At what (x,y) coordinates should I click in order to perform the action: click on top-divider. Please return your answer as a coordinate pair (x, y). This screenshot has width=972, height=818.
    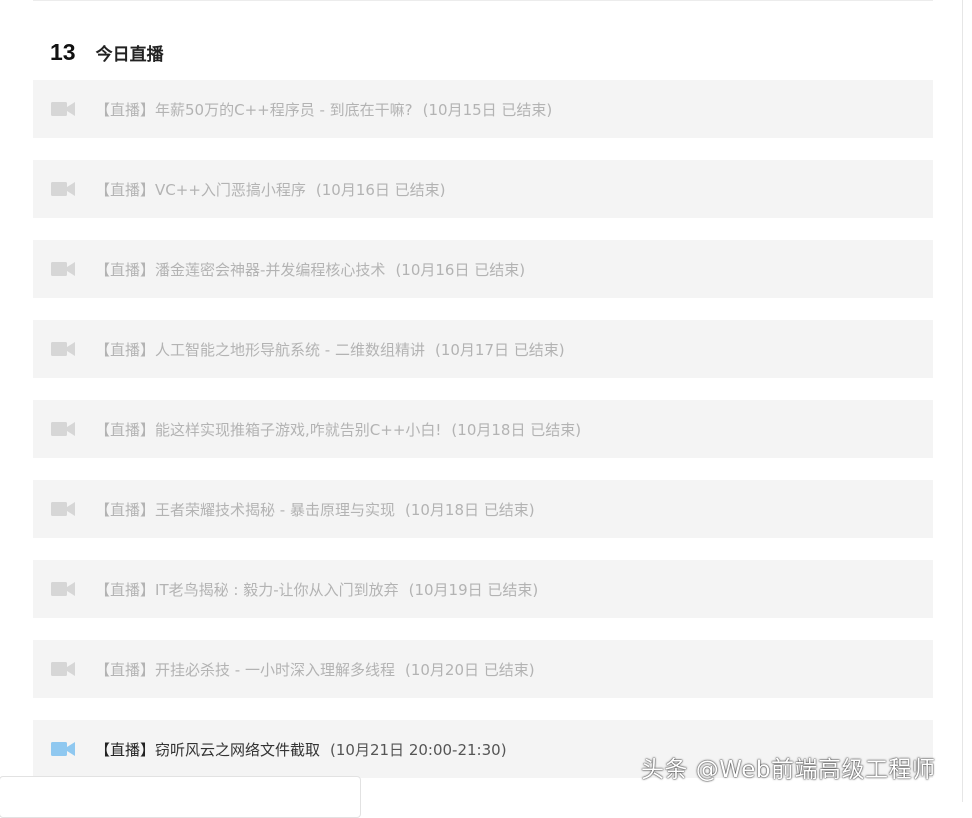
    Looking at the image, I should click on (483, 0).